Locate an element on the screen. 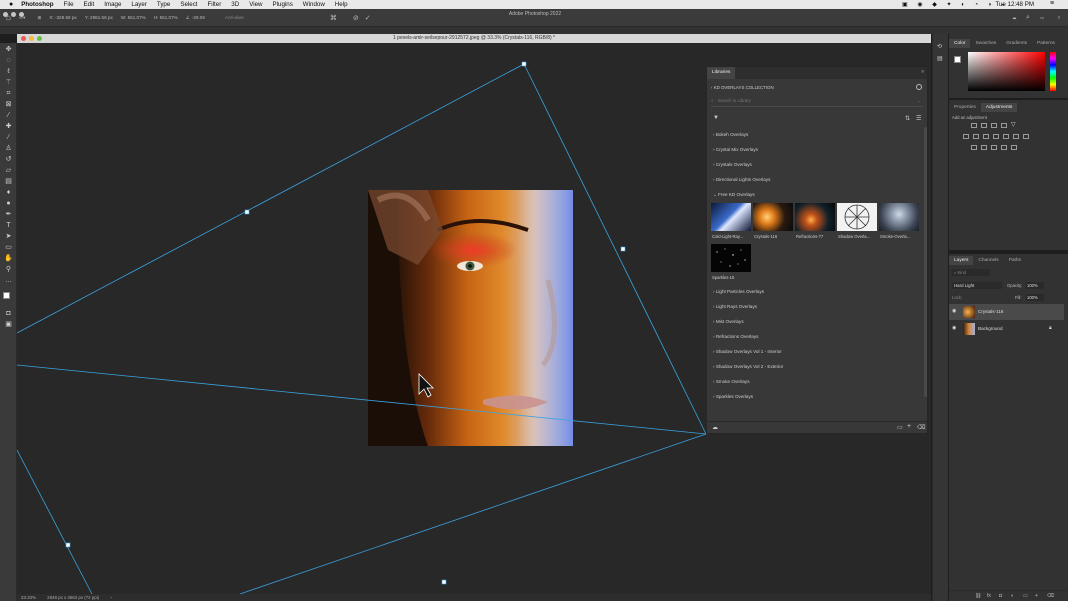 This screenshot has height=601, width=1068. color-panel: Color Swatches Gradients Patterns is located at coordinates (1008, 66).